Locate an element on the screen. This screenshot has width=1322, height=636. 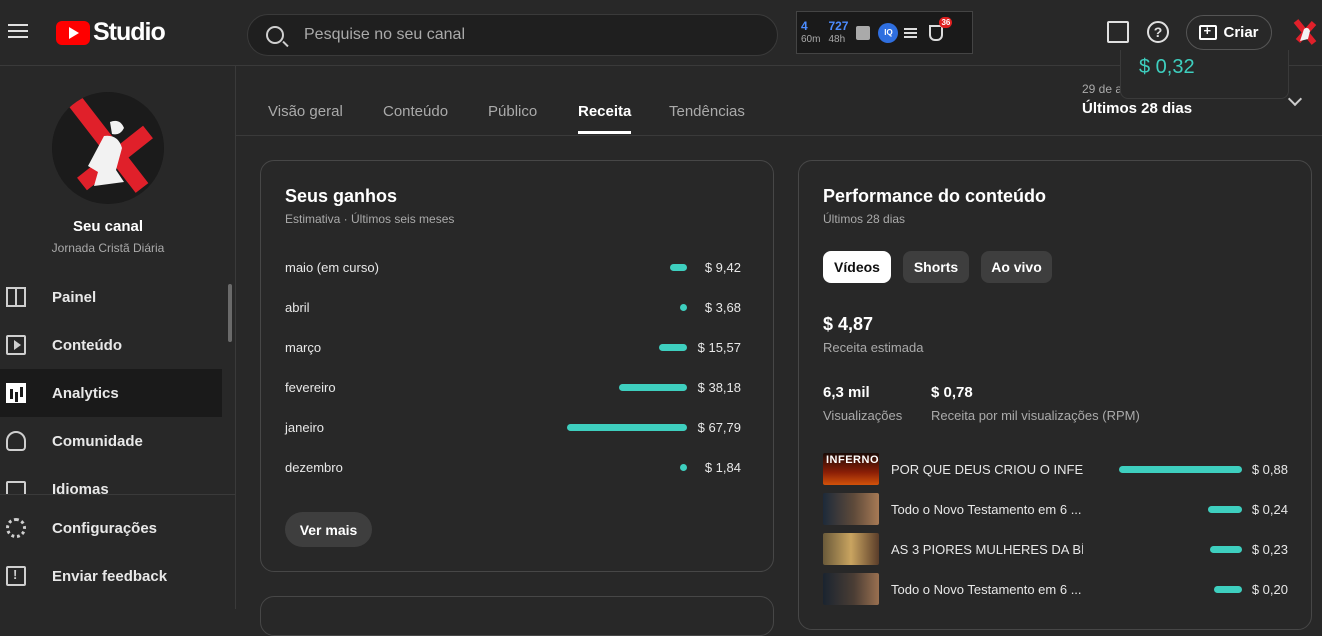
earnings-amount: $ 9,42 is located at coordinates (722, 267).